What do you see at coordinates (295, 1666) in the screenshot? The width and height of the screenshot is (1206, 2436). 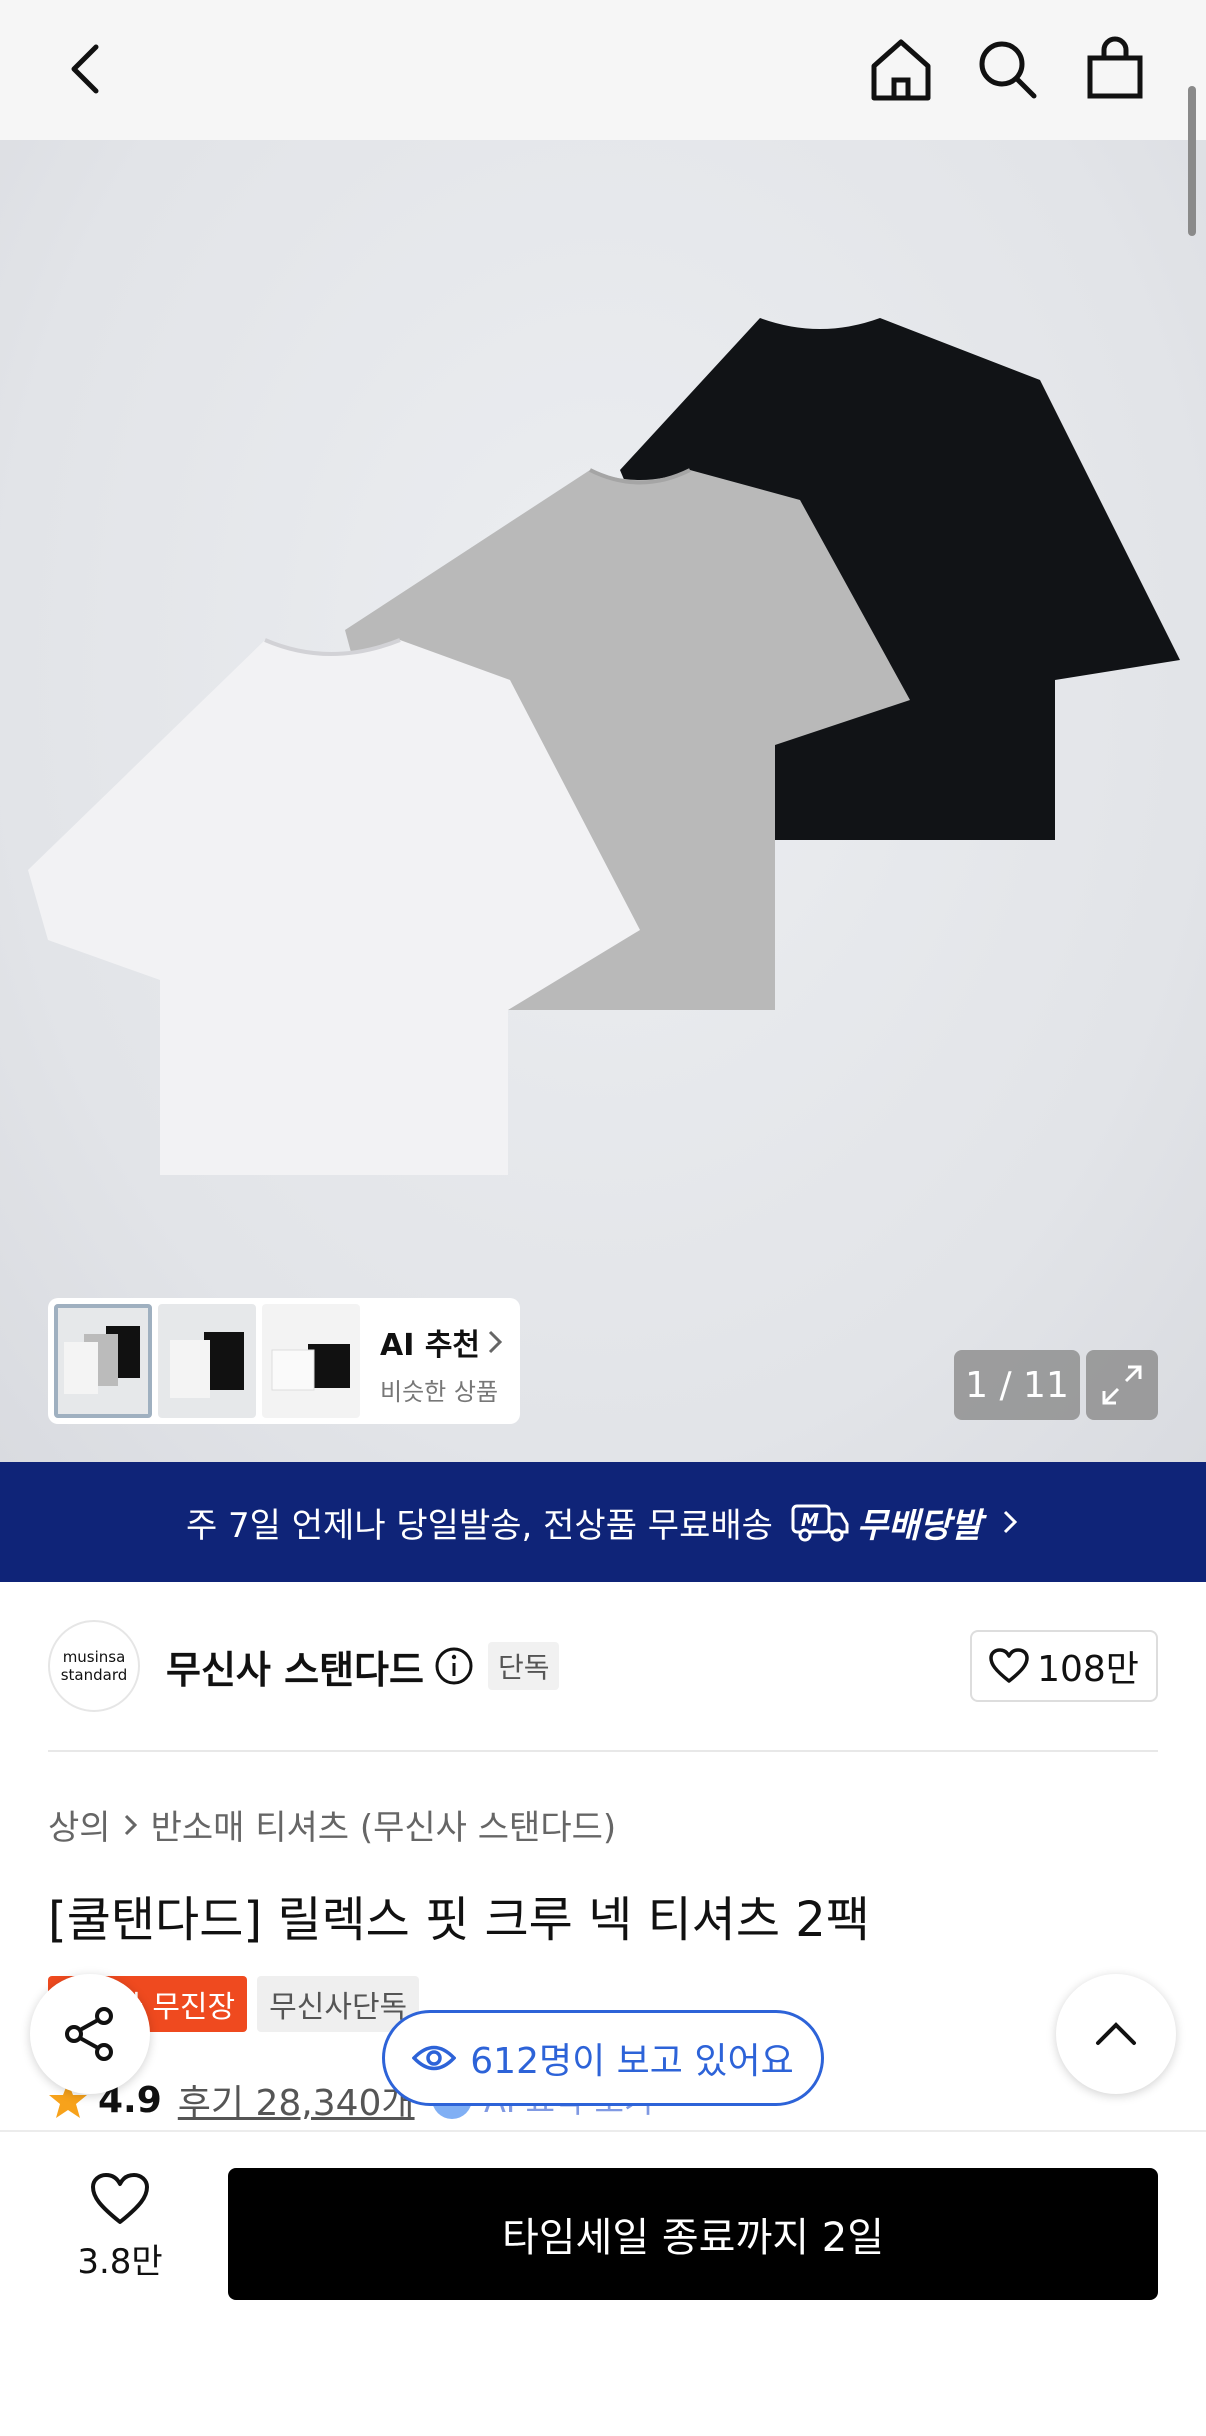 I see `brand-name: 무신사 스탠다드` at bounding box center [295, 1666].